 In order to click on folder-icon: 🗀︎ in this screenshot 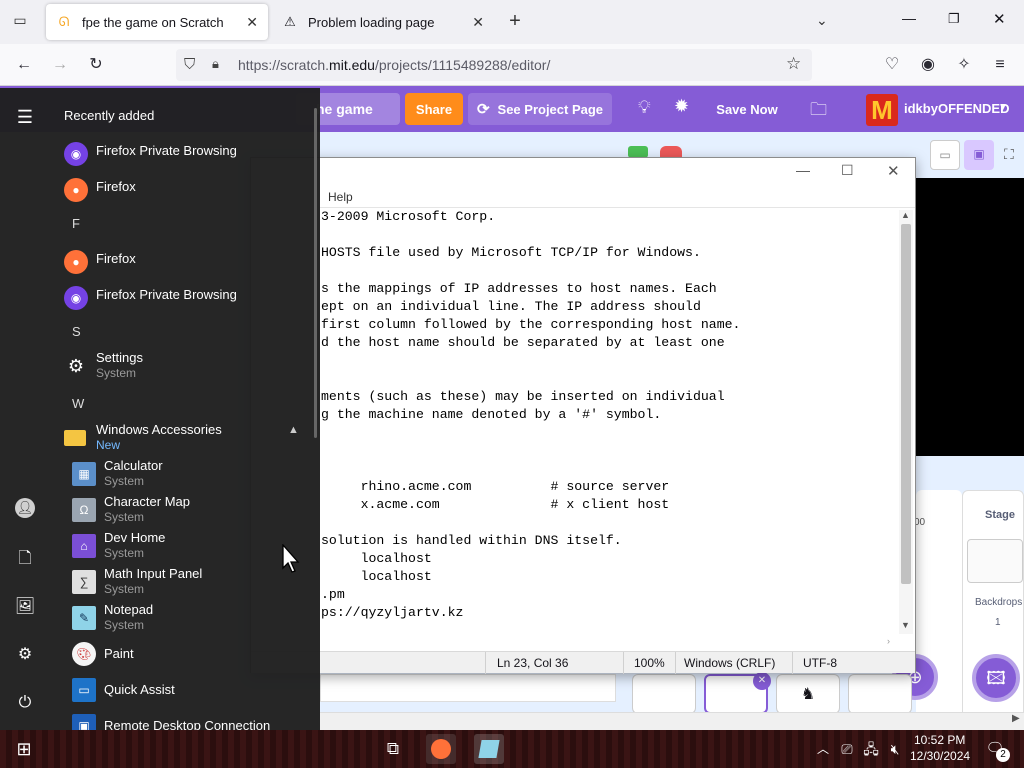, I will do `click(818, 111)`.